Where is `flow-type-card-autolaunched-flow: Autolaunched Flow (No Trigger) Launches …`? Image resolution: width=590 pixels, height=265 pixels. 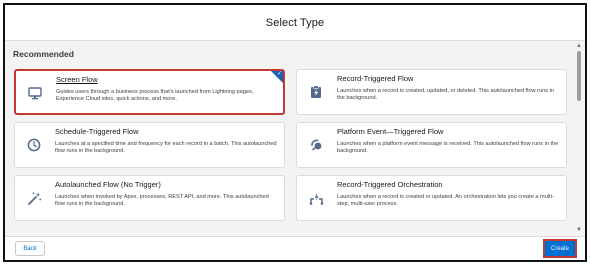 flow-type-card-autolaunched-flow: Autolaunched Flow (No Trigger) Launches … is located at coordinates (149, 198).